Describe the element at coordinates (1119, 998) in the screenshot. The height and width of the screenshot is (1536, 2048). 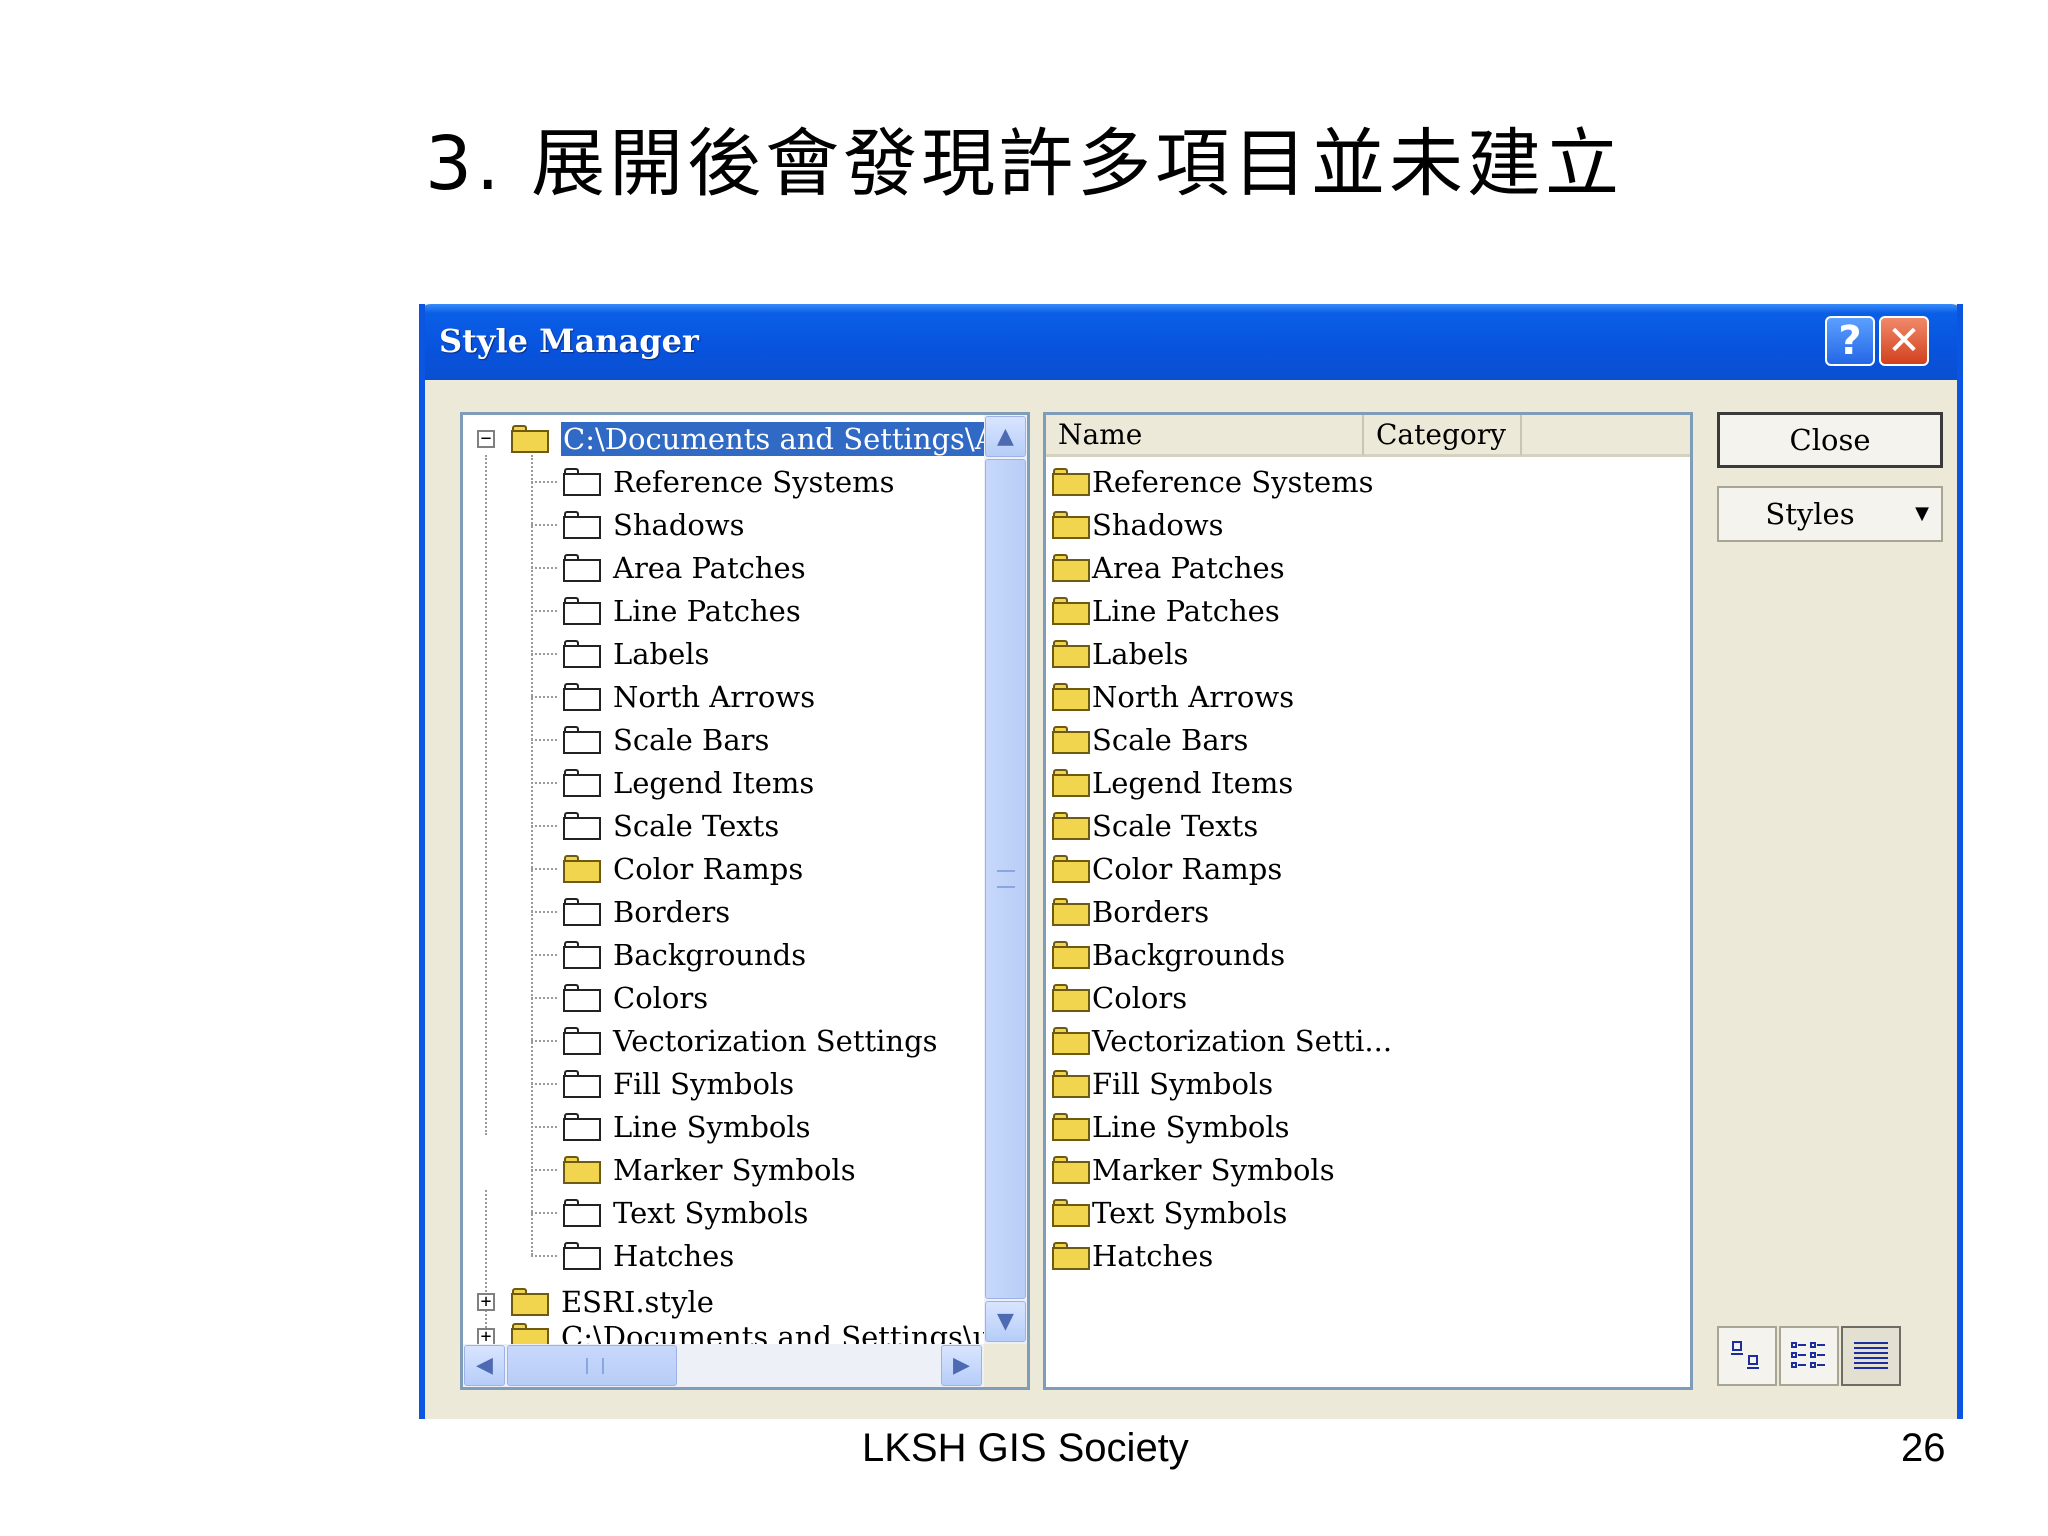
I see `list-item: Colors` at that location.